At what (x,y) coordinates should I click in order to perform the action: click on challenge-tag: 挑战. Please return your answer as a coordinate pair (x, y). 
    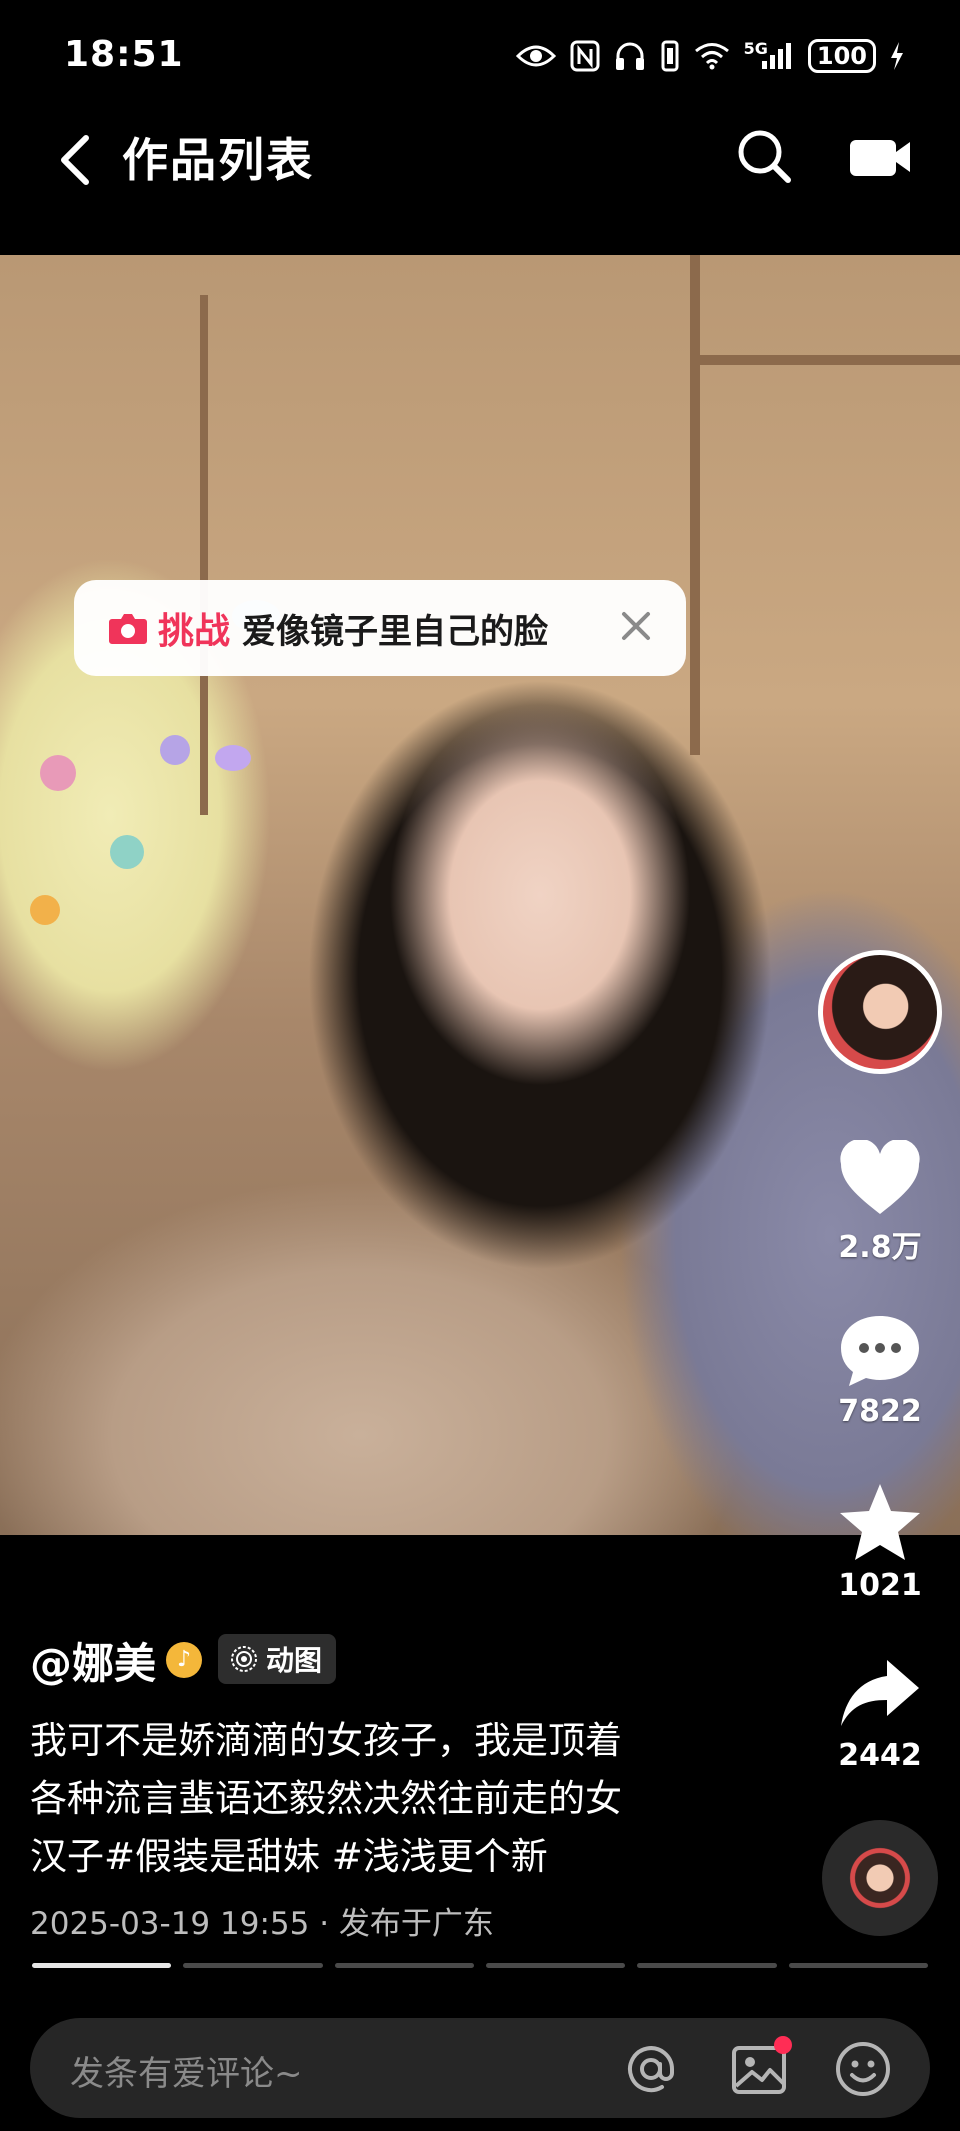
    Looking at the image, I should click on (194, 631).